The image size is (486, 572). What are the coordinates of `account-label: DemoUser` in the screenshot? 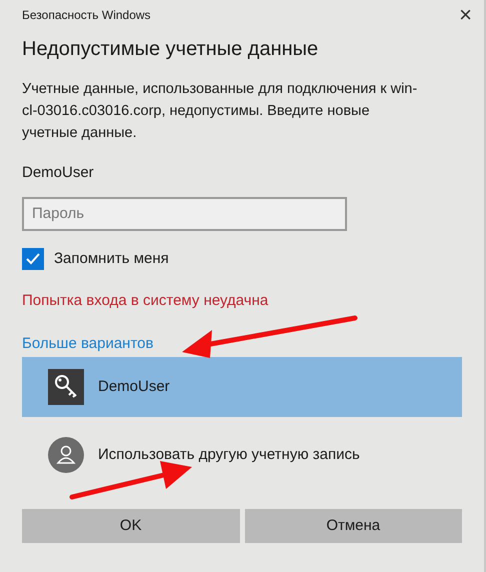 It's located at (134, 386).